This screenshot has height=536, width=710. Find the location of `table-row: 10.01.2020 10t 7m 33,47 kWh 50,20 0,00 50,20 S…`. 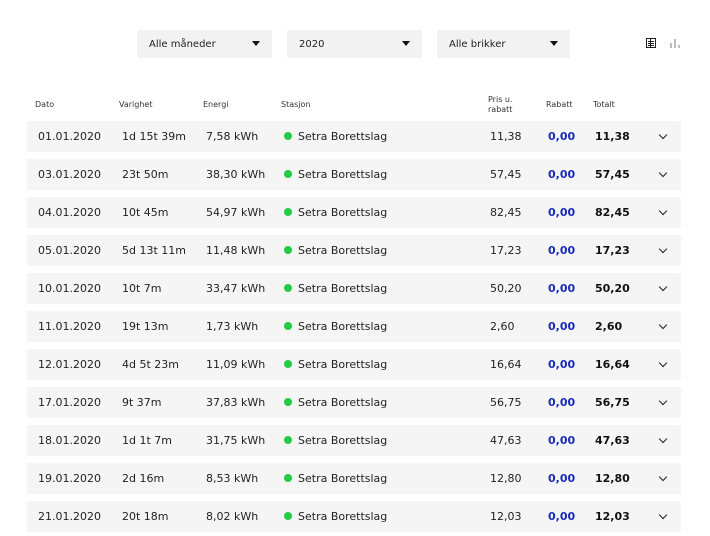

table-row: 10.01.2020 10t 7m 33,47 kWh 50,20 0,00 50,20 S… is located at coordinates (354, 288).